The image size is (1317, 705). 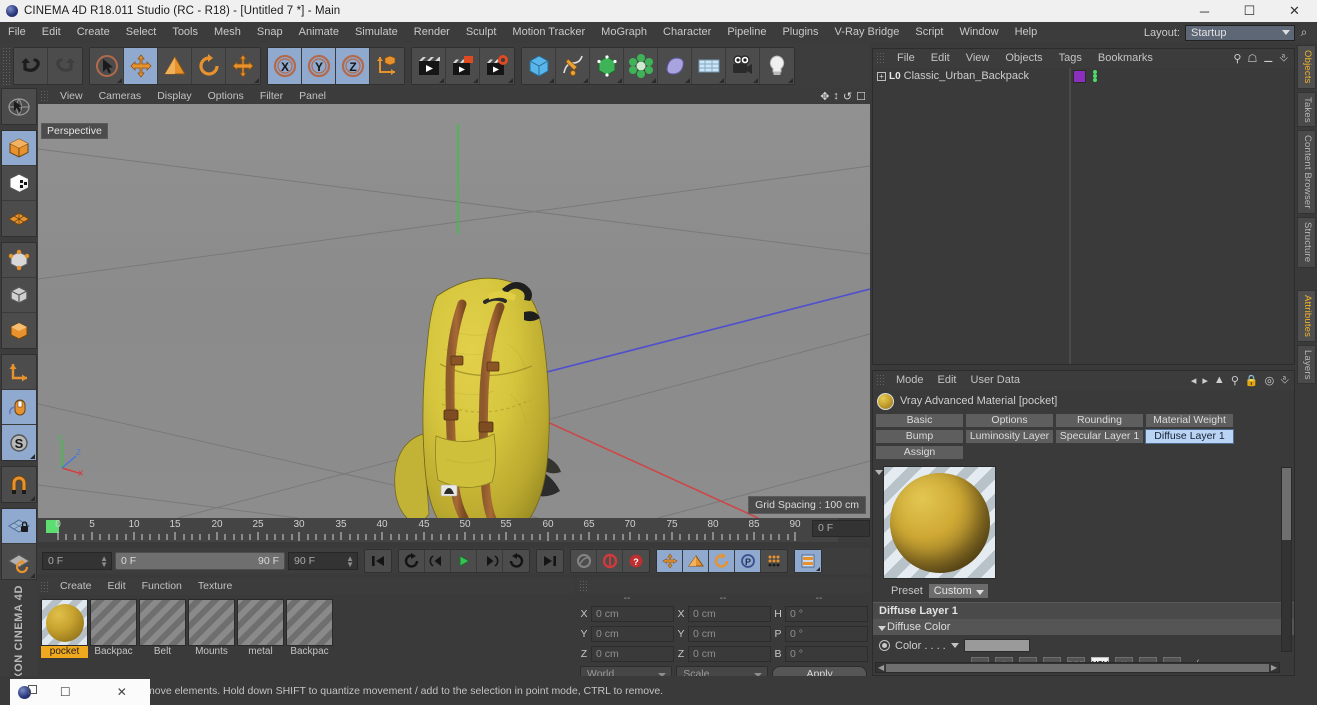 What do you see at coordinates (1270, 380) in the screenshot?
I see `target-icon: ◎` at bounding box center [1270, 380].